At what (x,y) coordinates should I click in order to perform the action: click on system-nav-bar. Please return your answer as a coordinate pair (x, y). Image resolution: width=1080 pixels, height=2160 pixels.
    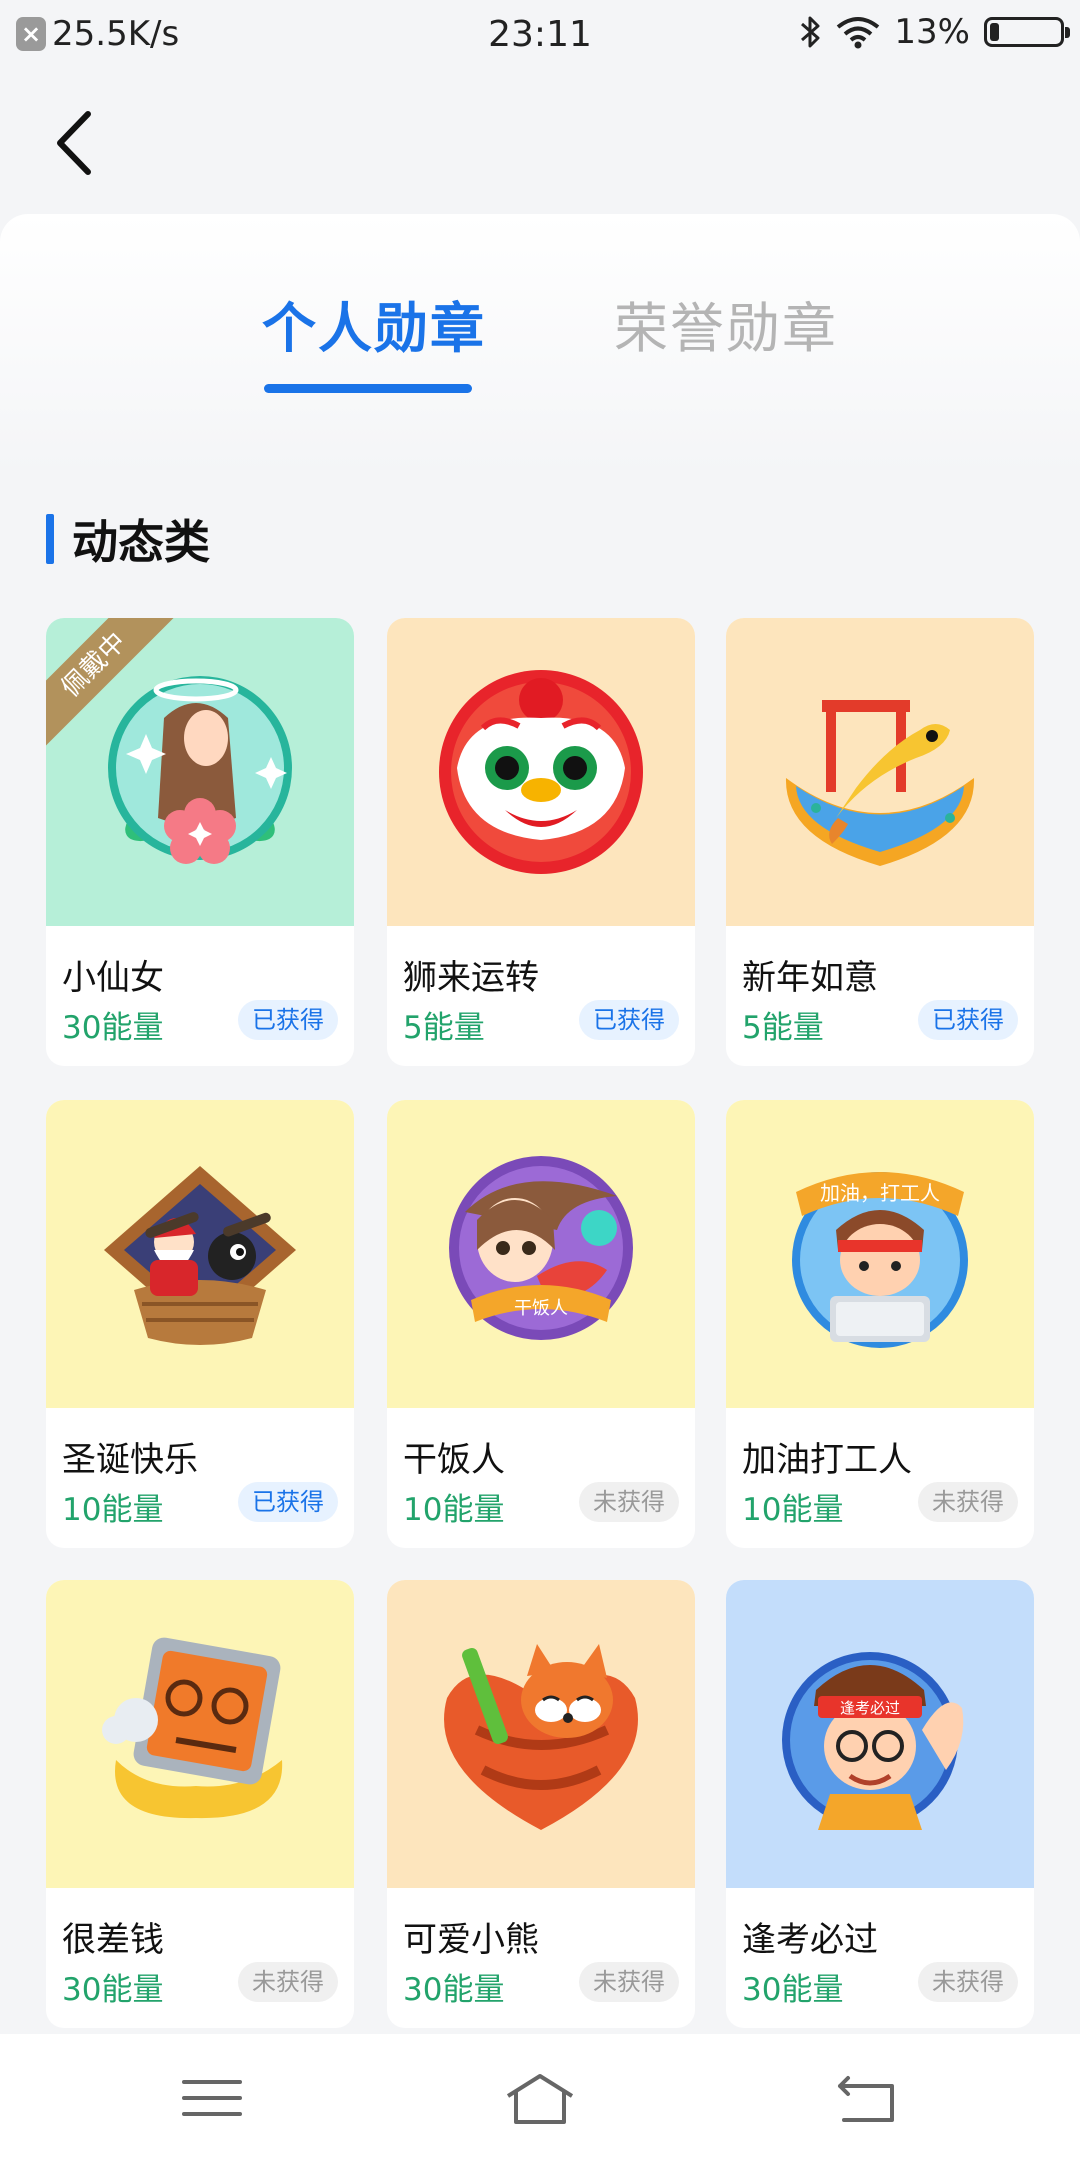
    Looking at the image, I should click on (540, 2097).